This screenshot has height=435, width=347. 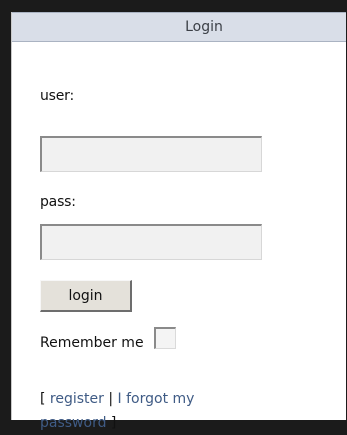 I want to click on password-input, so click(x=151, y=242).